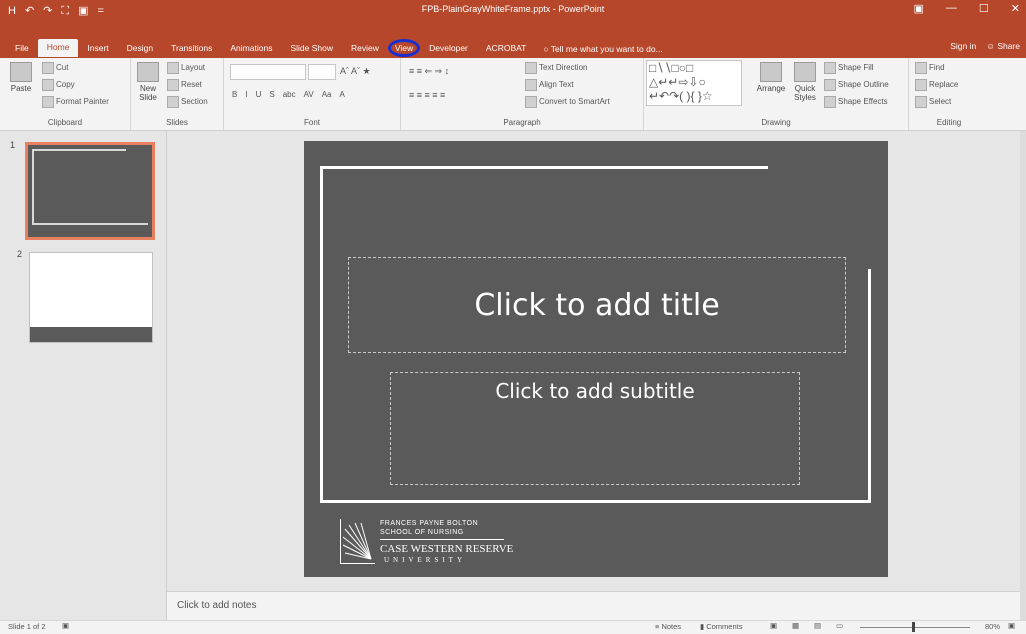  What do you see at coordinates (1023, 375) in the screenshot?
I see `vertical-scrollbar` at bounding box center [1023, 375].